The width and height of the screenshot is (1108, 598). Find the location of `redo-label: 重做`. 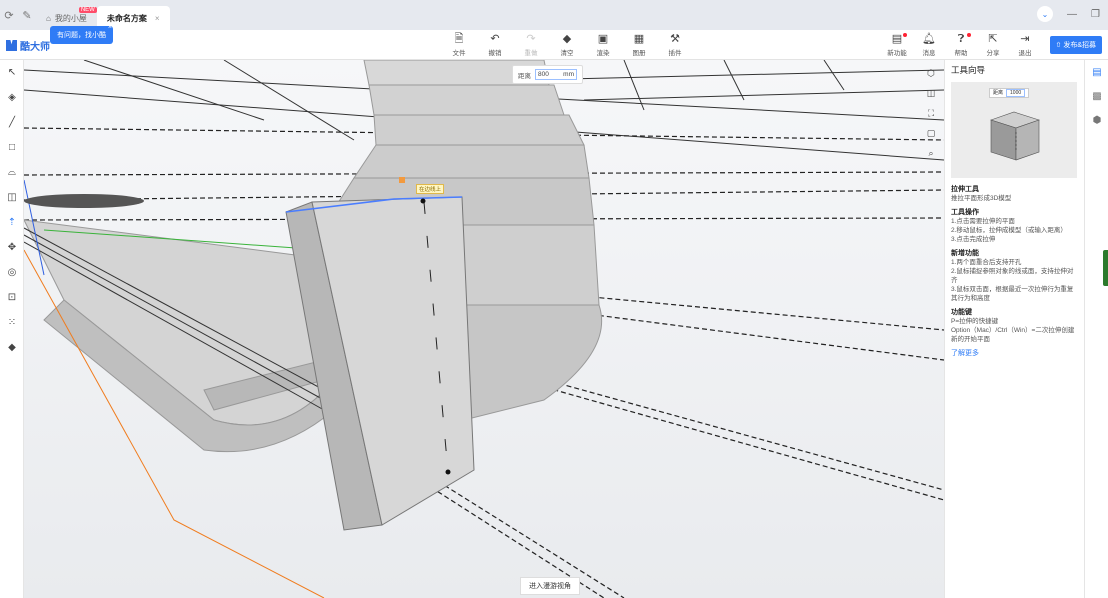

redo-label: 重做 is located at coordinates (531, 53).